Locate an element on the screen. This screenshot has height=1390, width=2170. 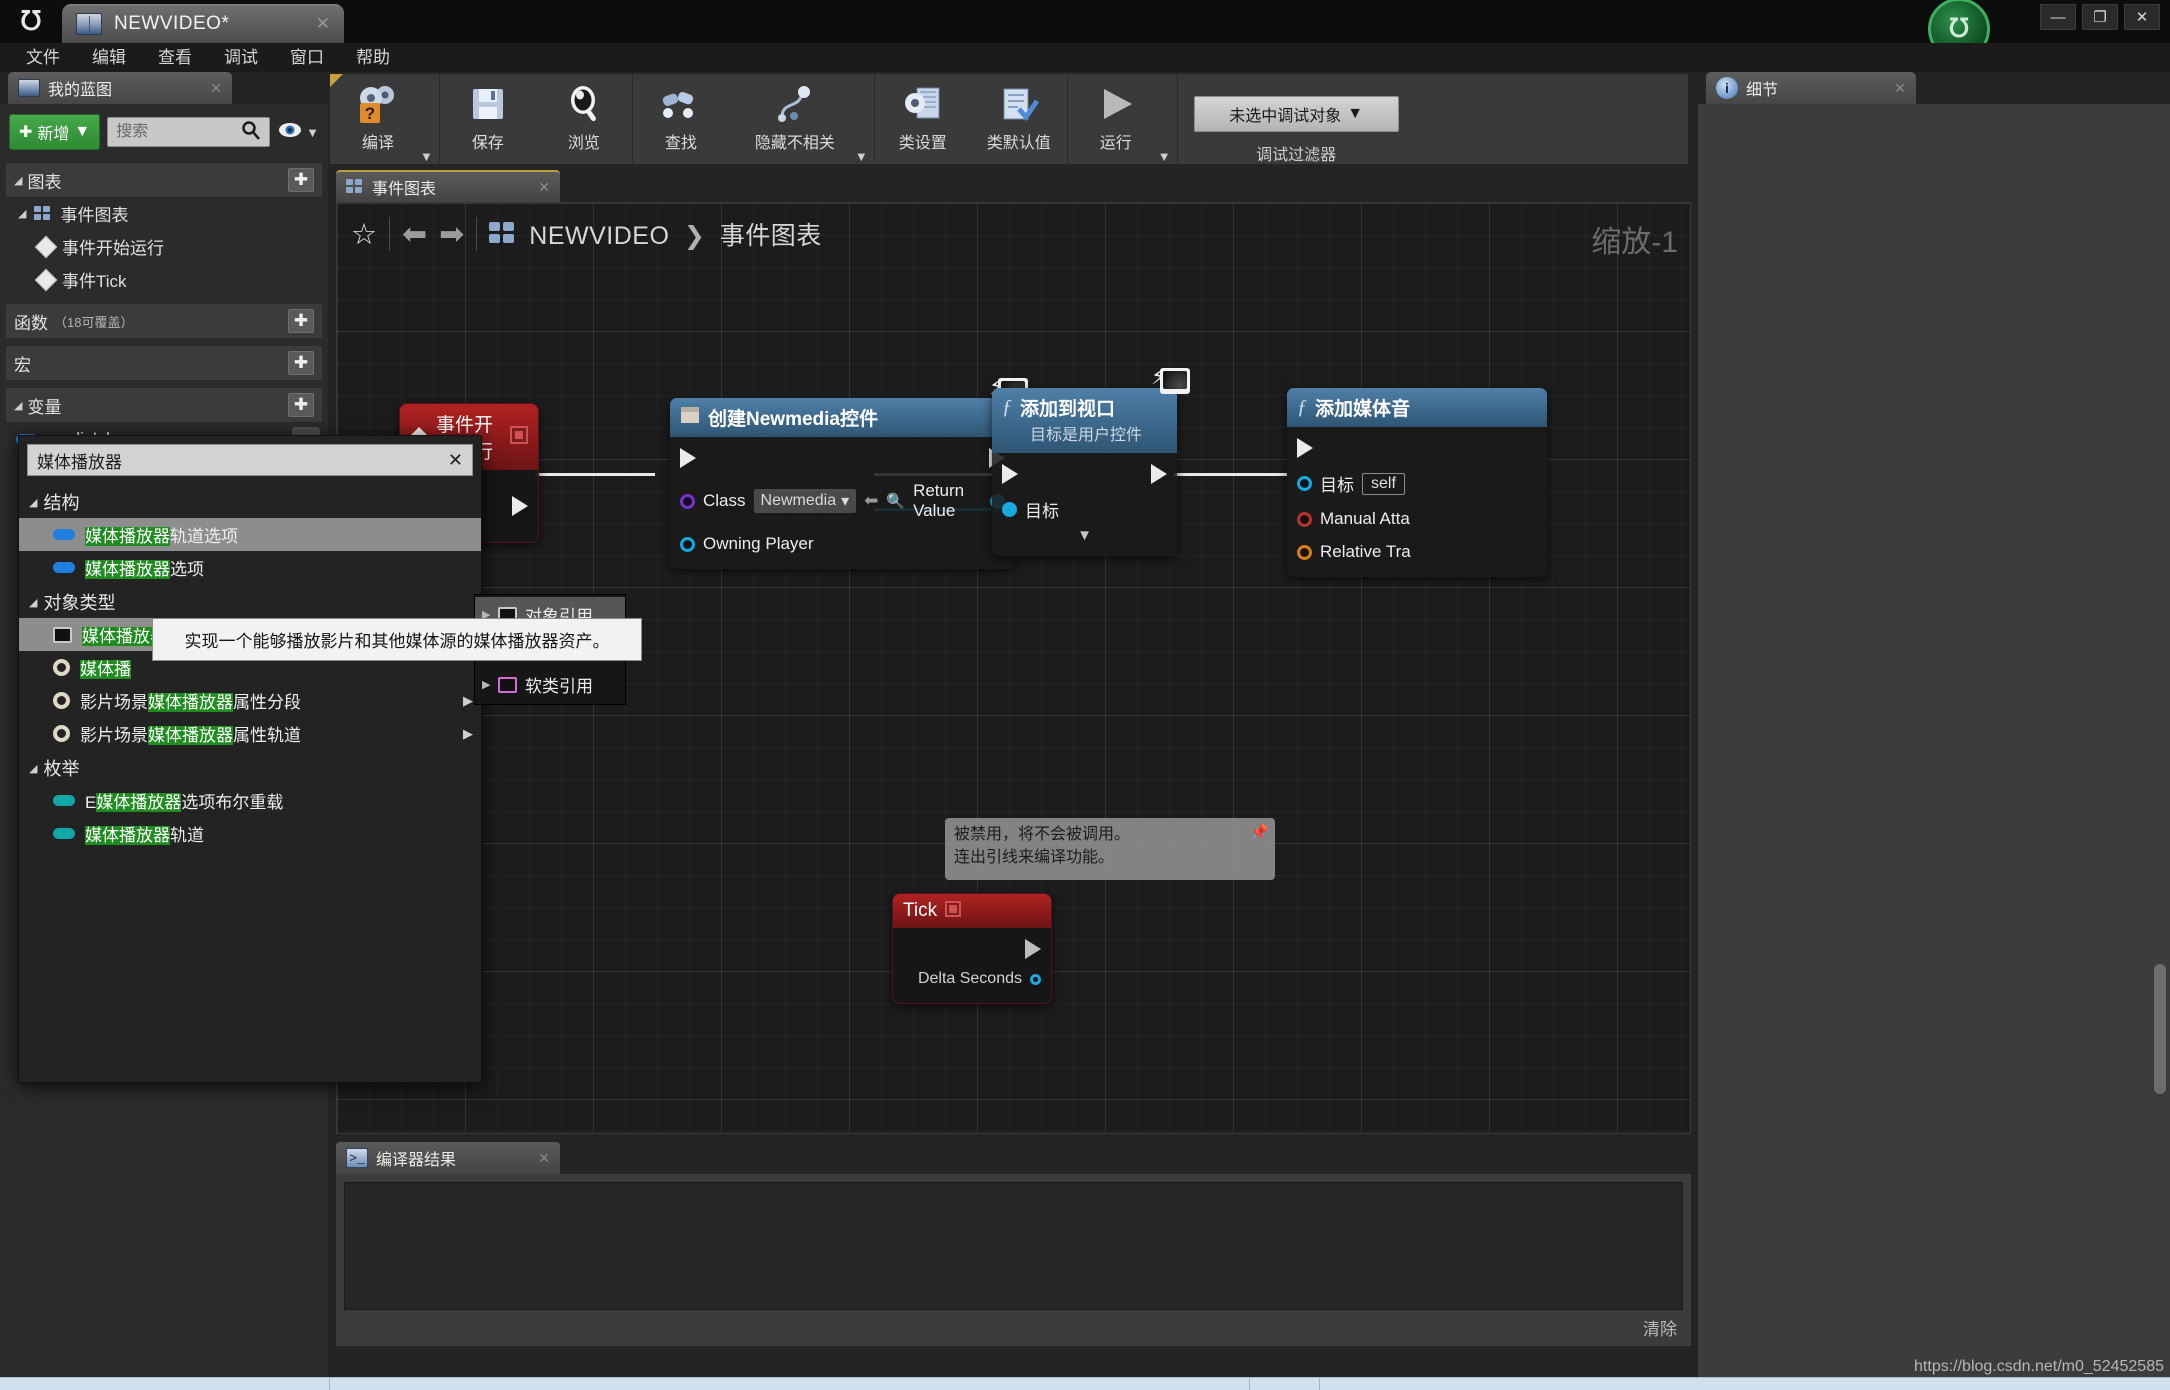
maximize-button: ❐ is located at coordinates (2100, 17).